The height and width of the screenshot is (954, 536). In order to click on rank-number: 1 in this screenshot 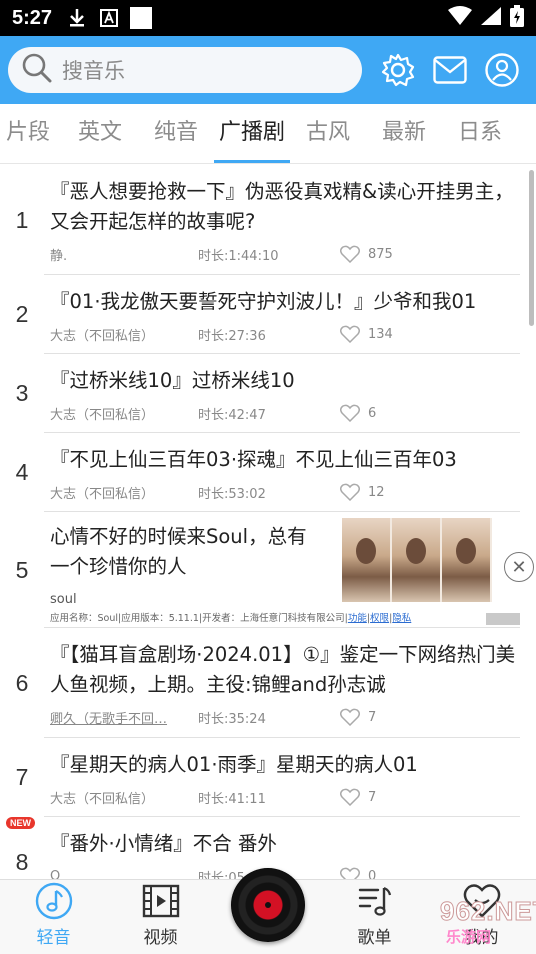, I will do `click(22, 219)`.